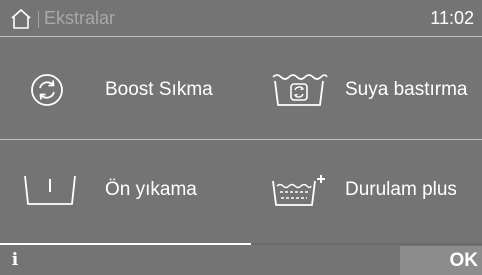 The image size is (482, 275). Describe the element at coordinates (47, 90) in the screenshot. I see `boost-spin-icon` at that location.